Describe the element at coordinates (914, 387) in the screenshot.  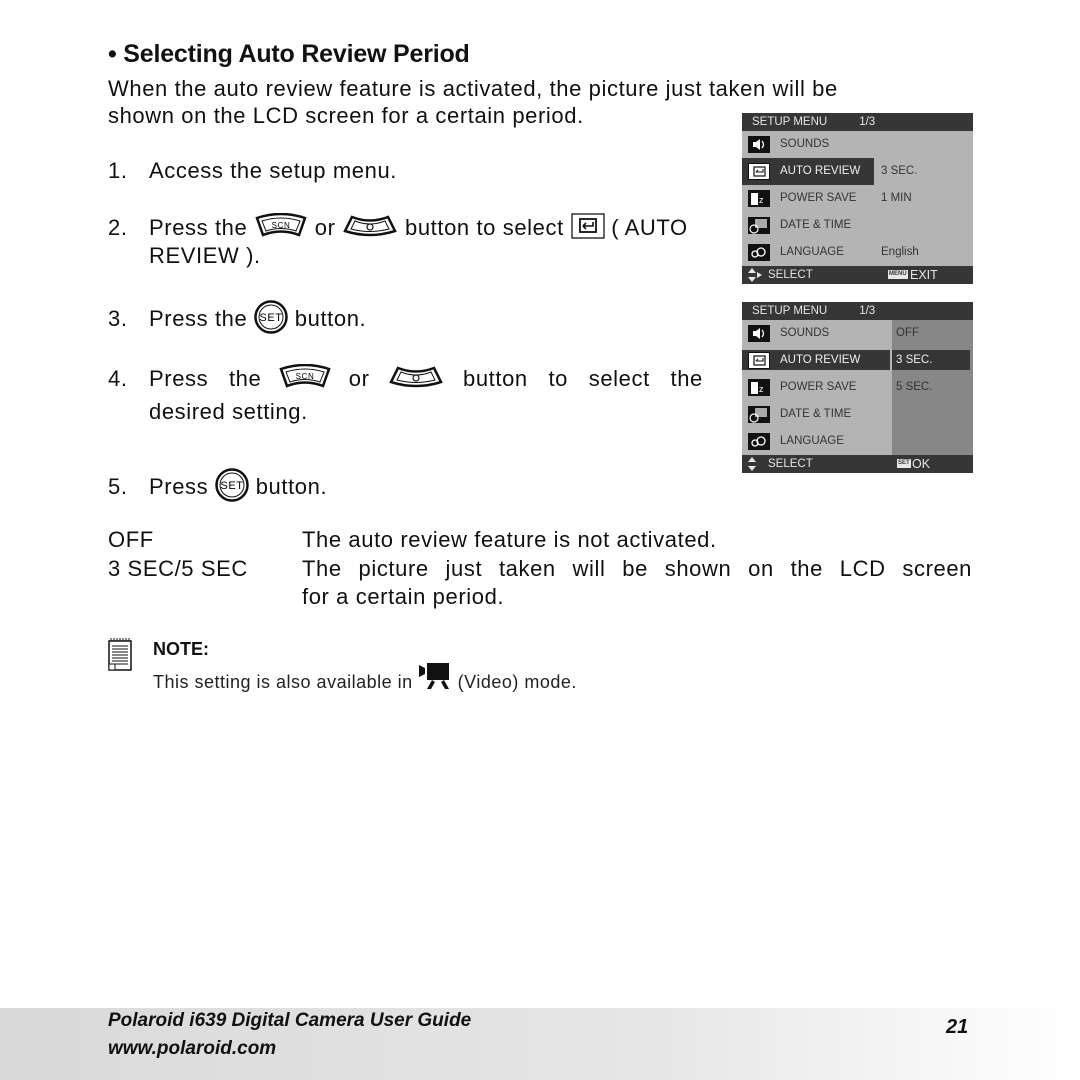
I see `option-5-sec: 5 SEC.` at that location.